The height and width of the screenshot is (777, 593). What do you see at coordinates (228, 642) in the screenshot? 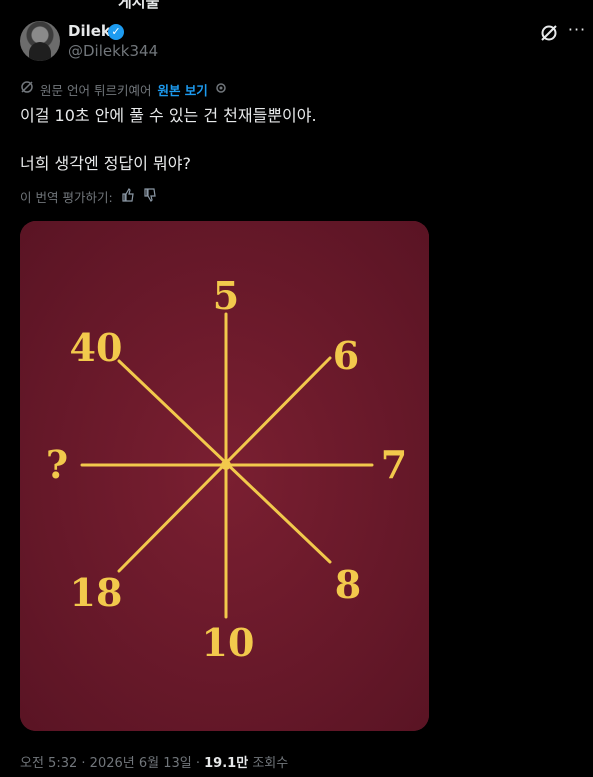
I see `puzzle-number-bottom: 10` at bounding box center [228, 642].